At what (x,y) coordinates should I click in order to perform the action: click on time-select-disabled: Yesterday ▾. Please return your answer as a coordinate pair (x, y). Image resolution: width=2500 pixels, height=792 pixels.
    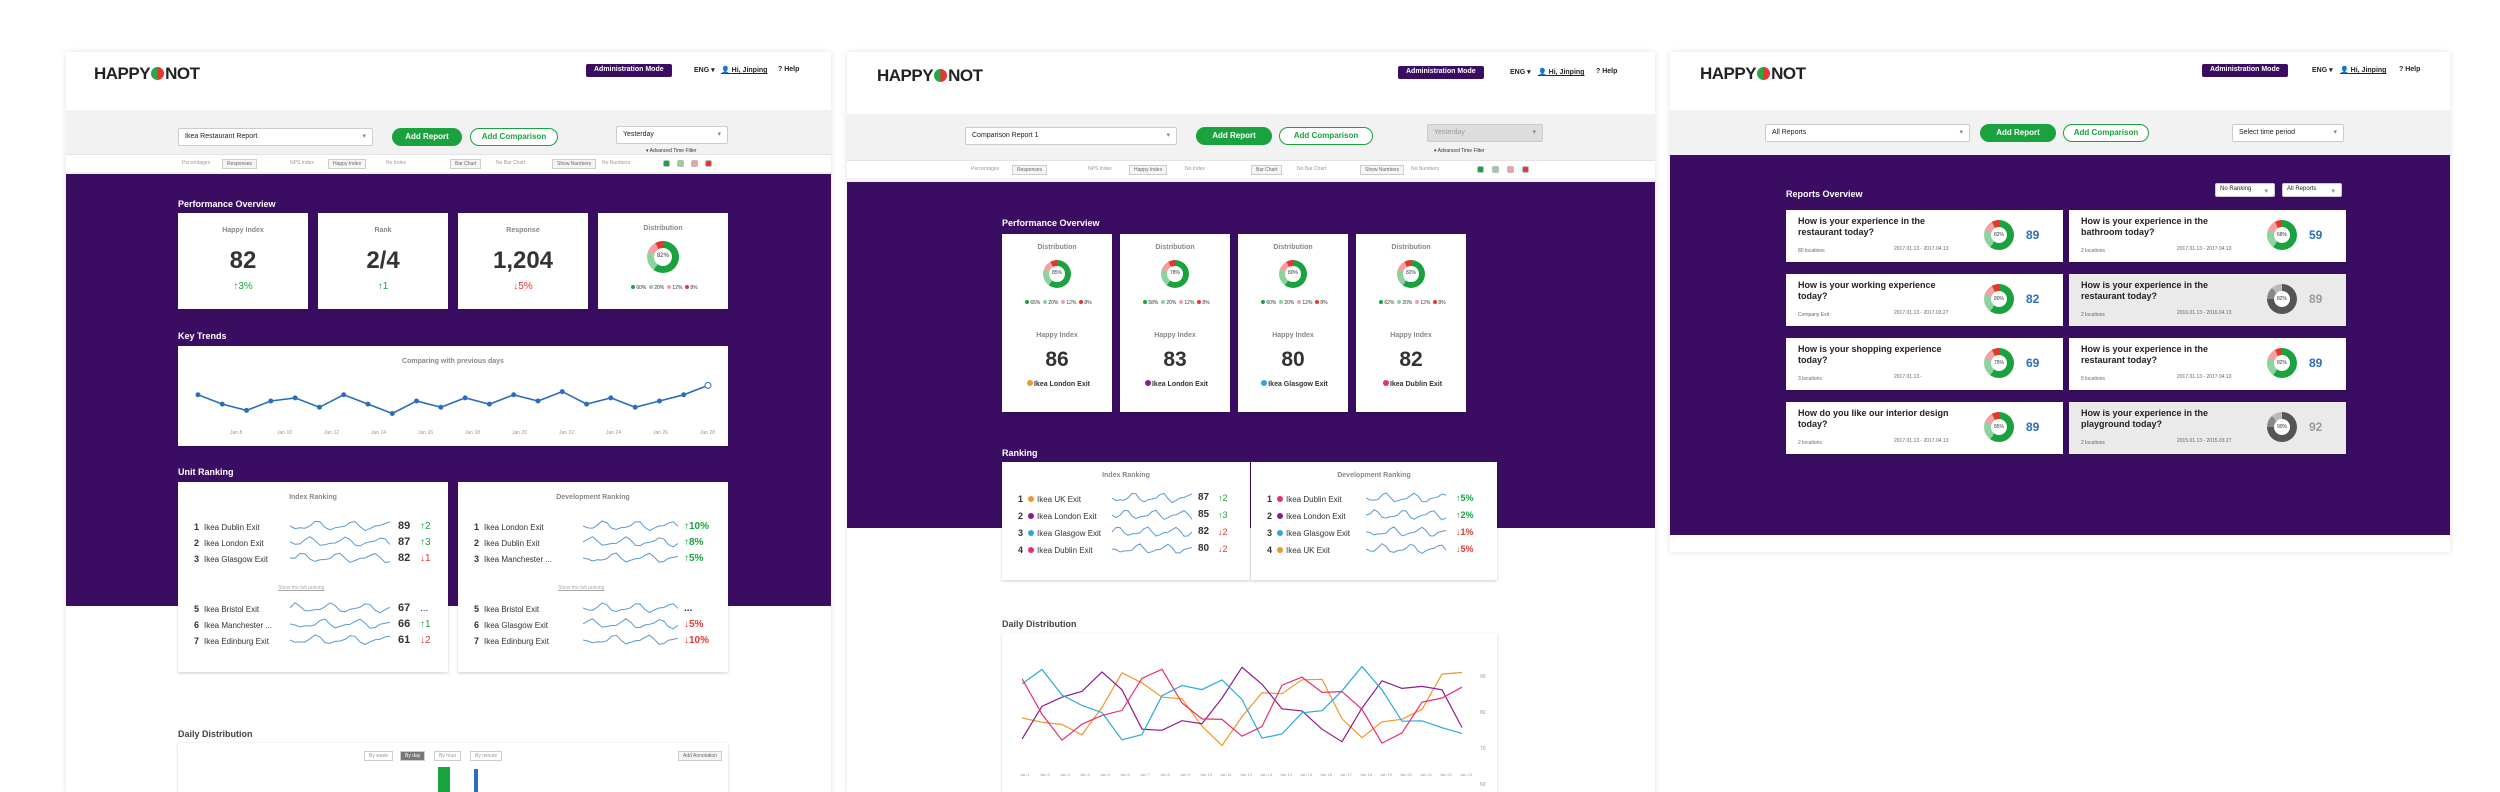
    Looking at the image, I should click on (1485, 133).